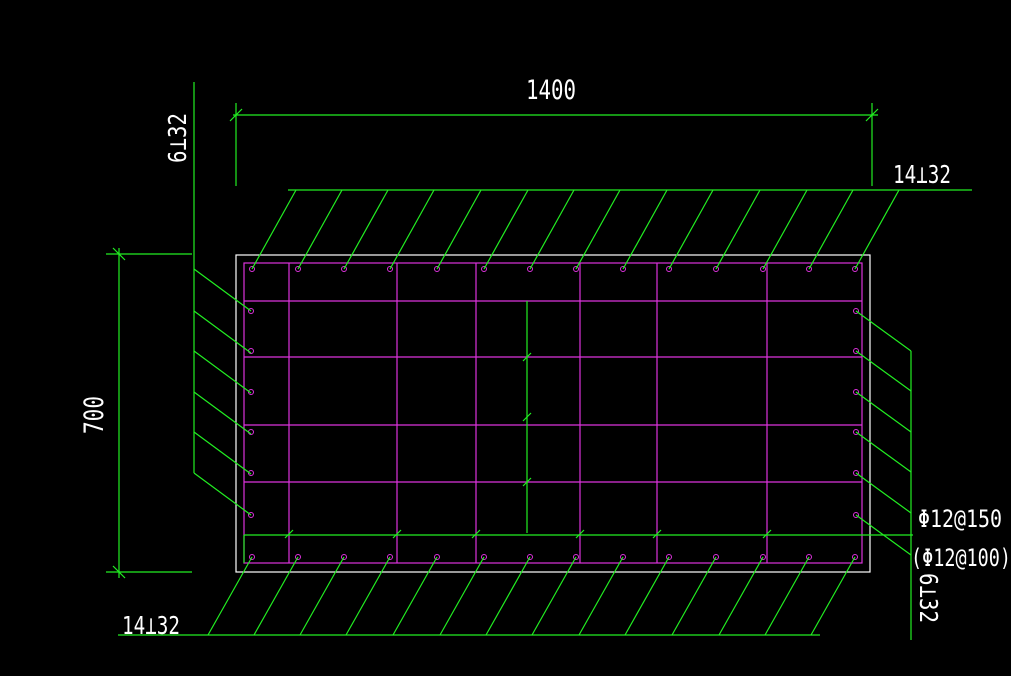  What do you see at coordinates (151, 625) in the screenshot?
I see `bottom-rebar-label: 14⊥32` at bounding box center [151, 625].